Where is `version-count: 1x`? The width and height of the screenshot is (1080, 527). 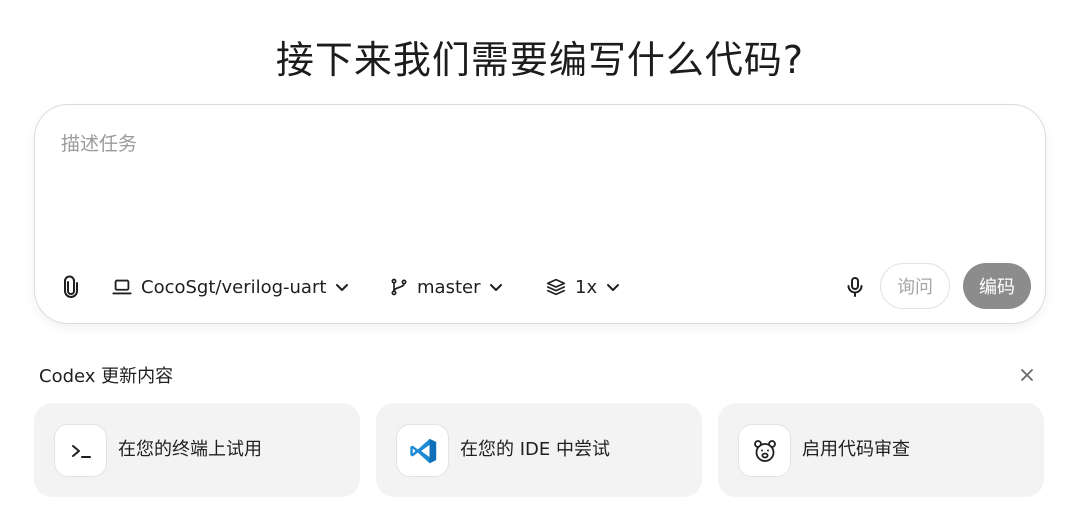 version-count: 1x is located at coordinates (586, 287).